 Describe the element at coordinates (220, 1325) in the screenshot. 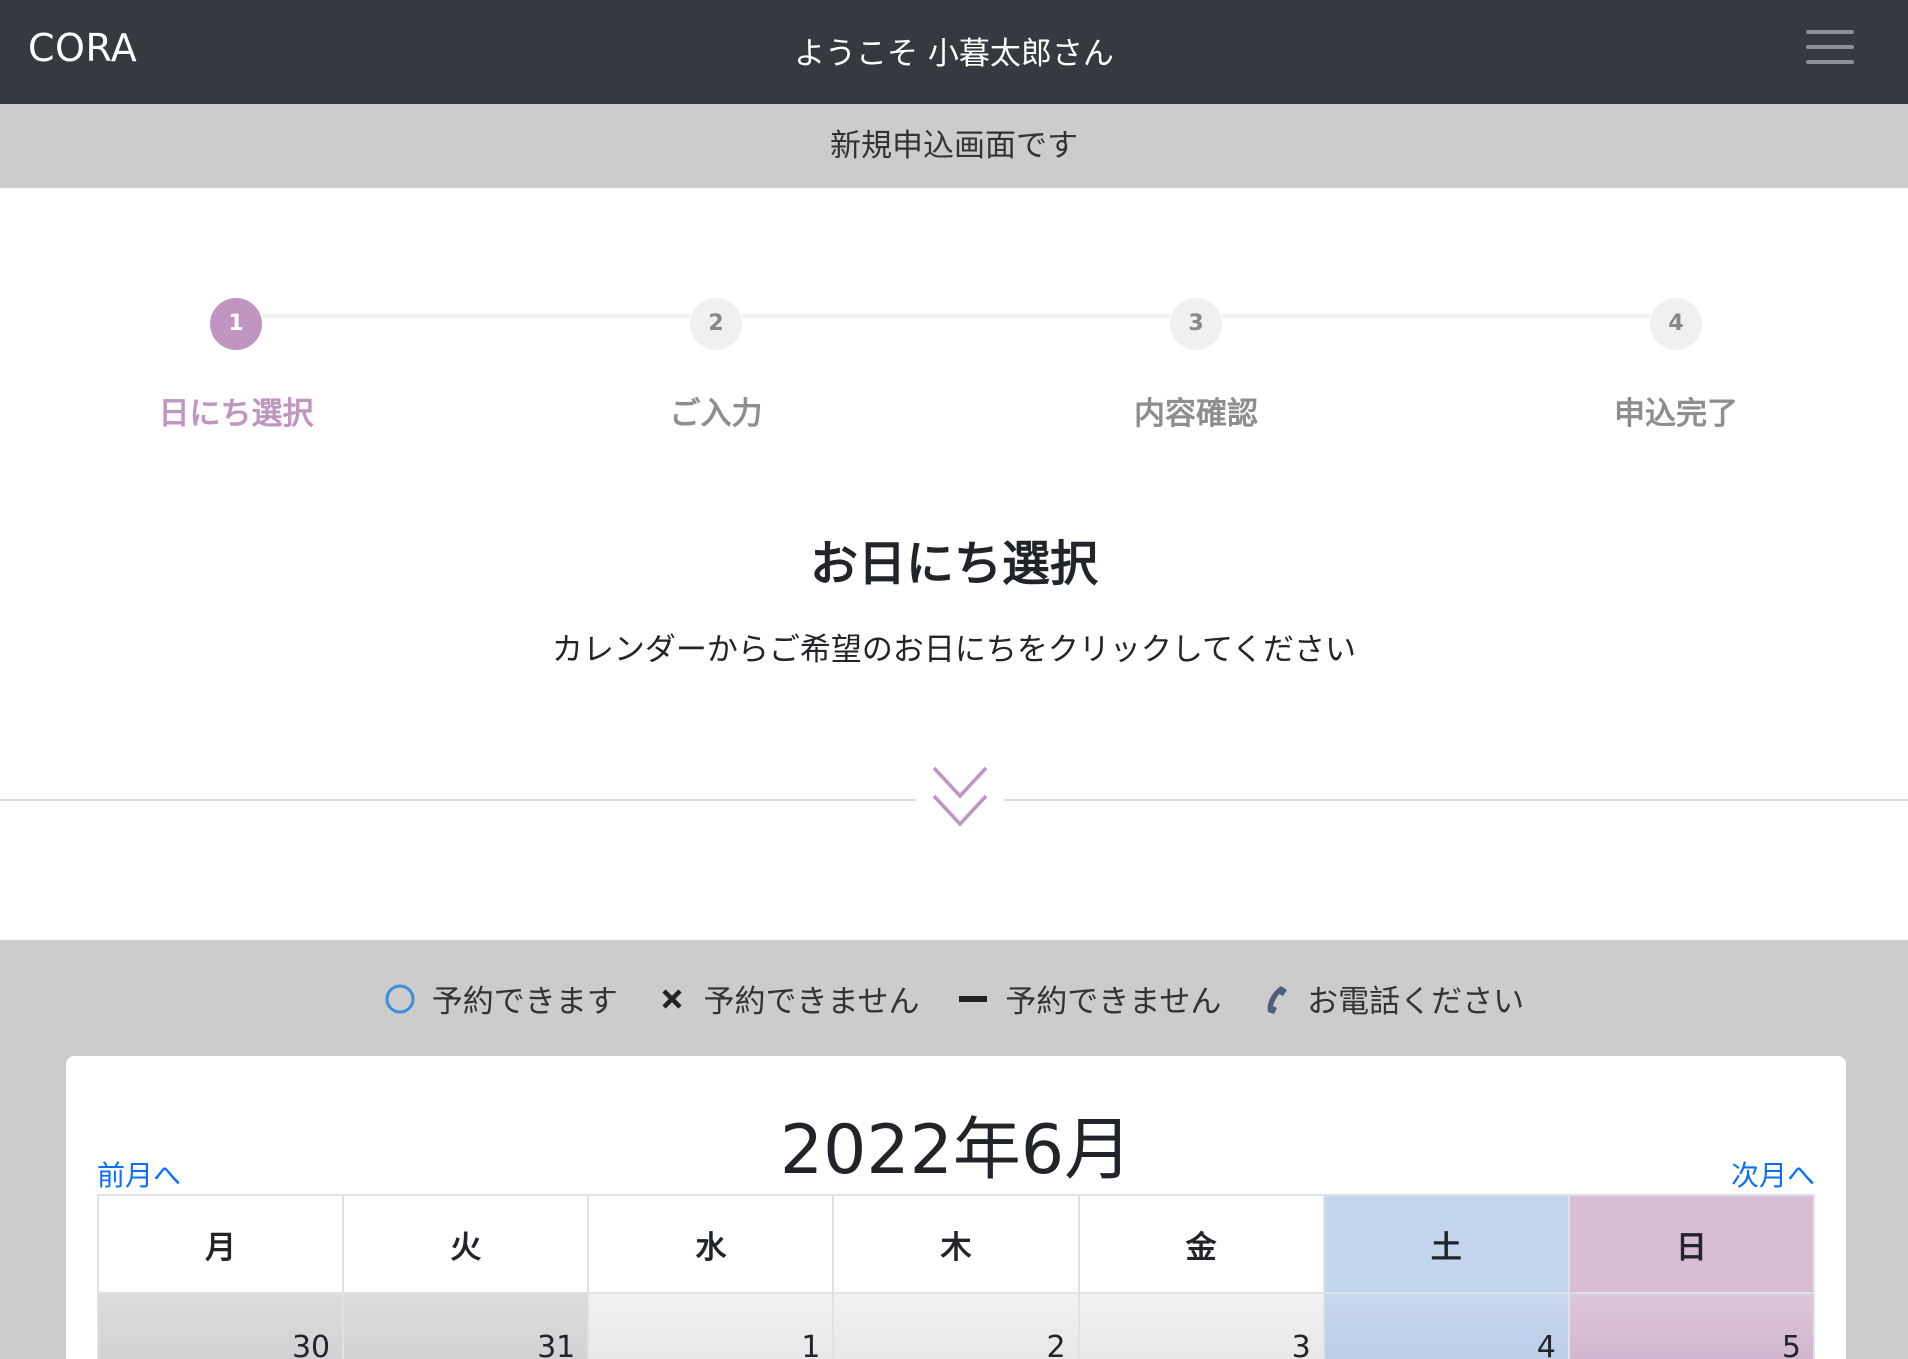

I see `calendar-day-cell: 30` at that location.